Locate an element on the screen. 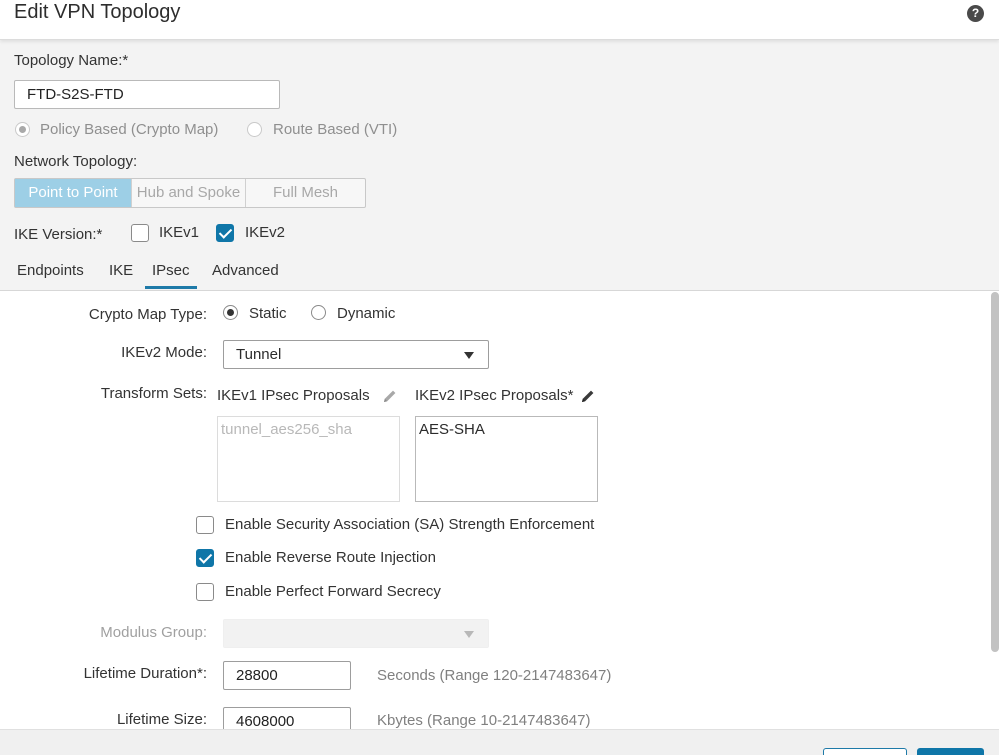 The image size is (999, 755). lifetime-duration-label: Lifetime Duration*: is located at coordinates (145, 673).